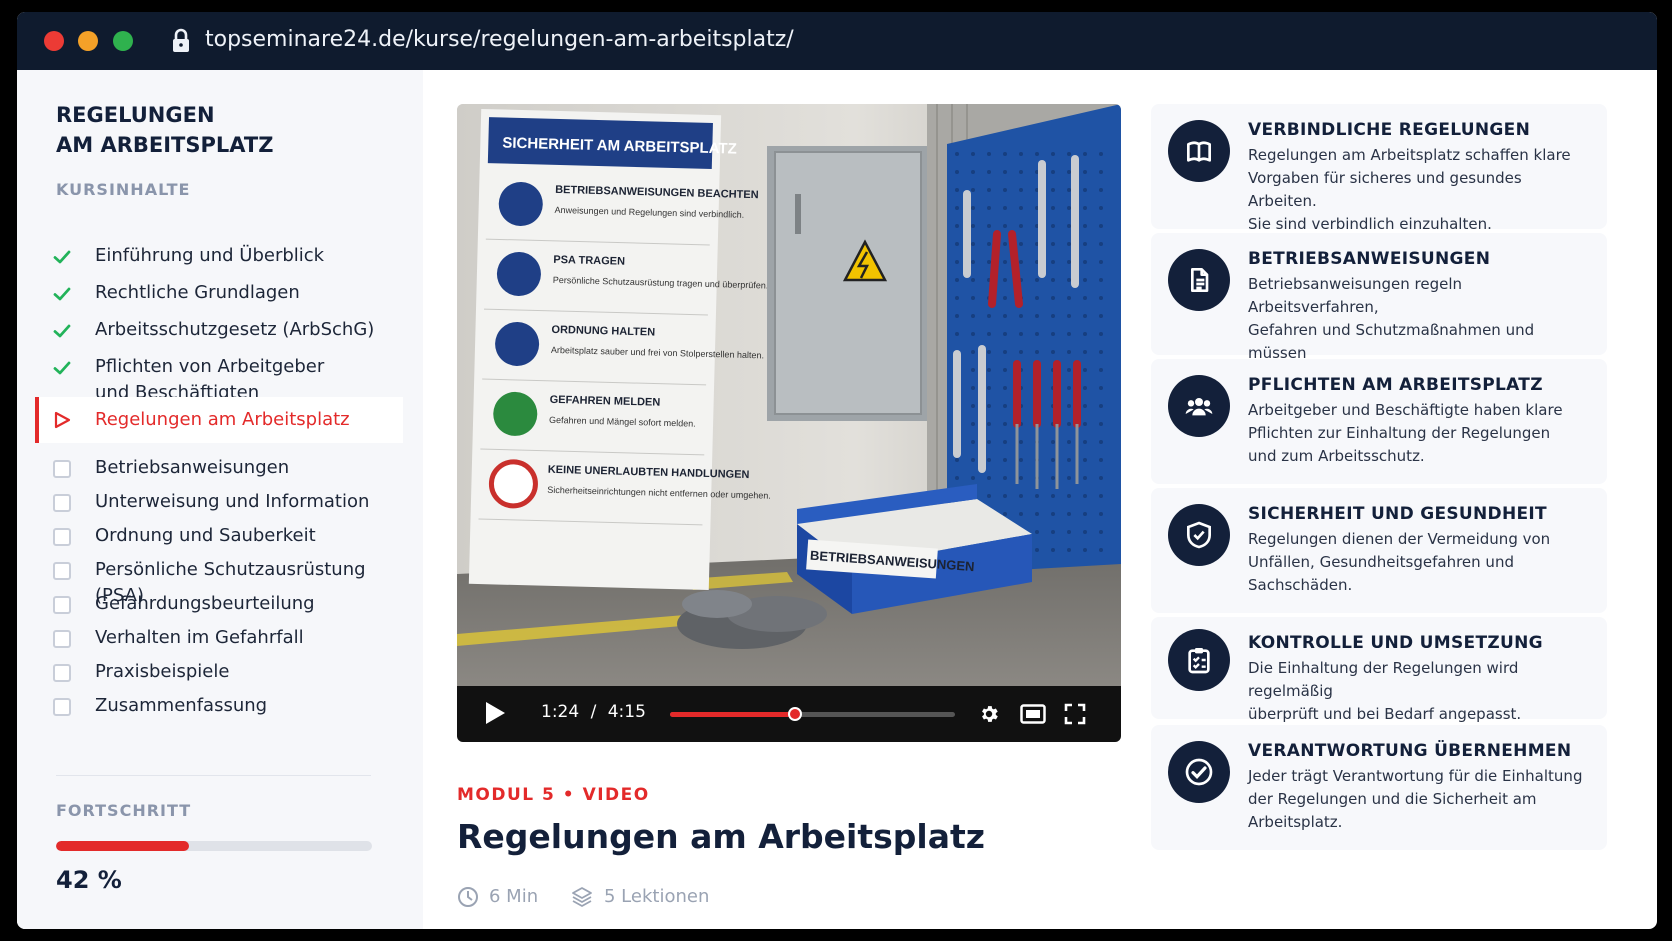 The width and height of the screenshot is (1672, 941). I want to click on sidebar-item: Unterweisung und Information, so click(209, 502).